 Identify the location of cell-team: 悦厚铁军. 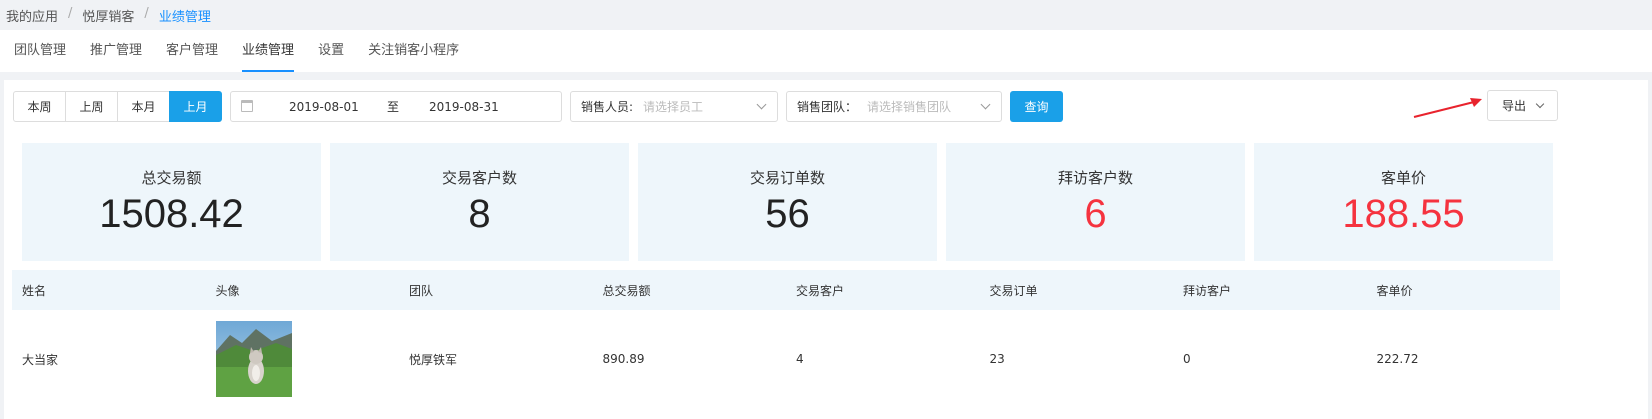
(433, 359).